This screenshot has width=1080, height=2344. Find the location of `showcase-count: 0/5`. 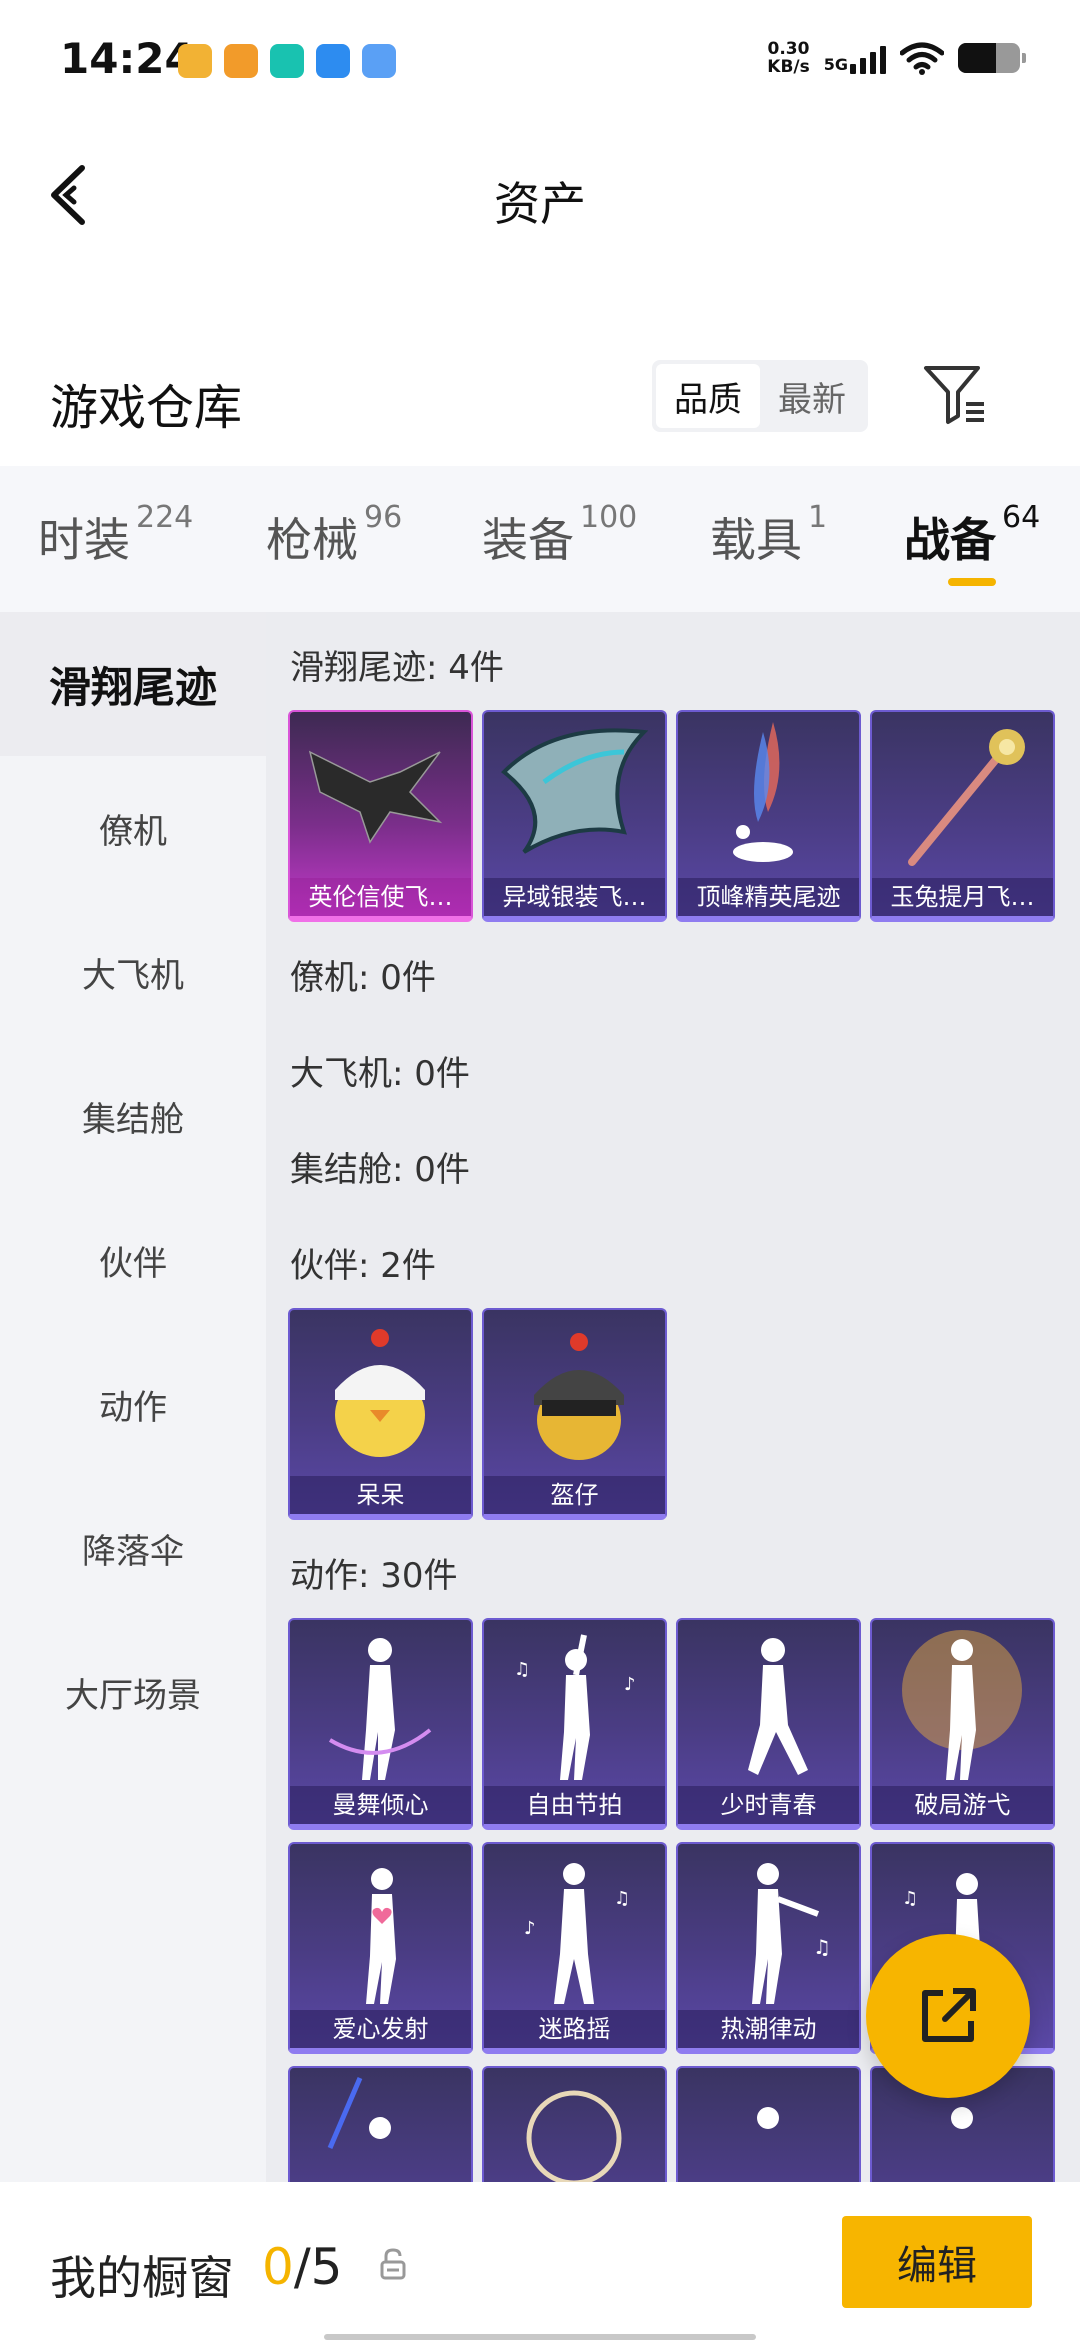

showcase-count: 0/5 is located at coordinates (302, 2267).